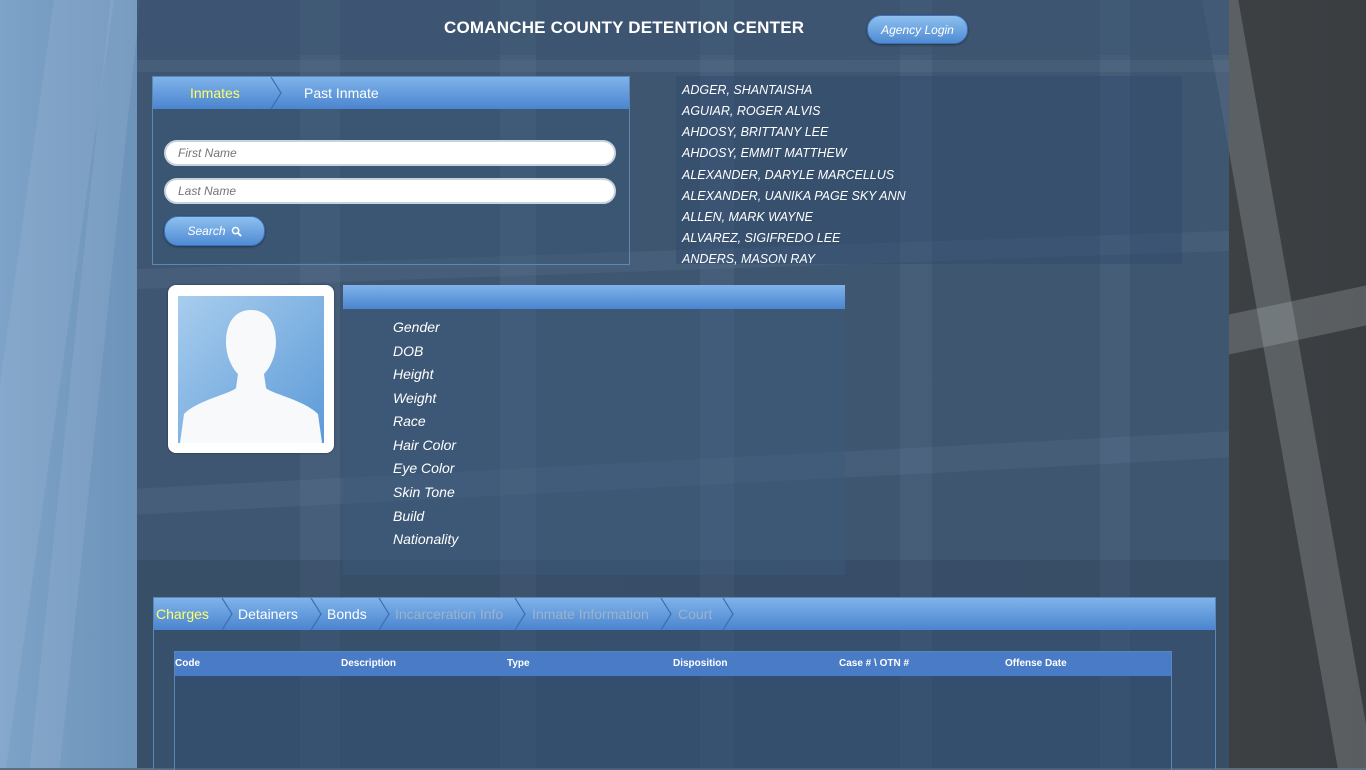  I want to click on details-header, so click(594, 297).